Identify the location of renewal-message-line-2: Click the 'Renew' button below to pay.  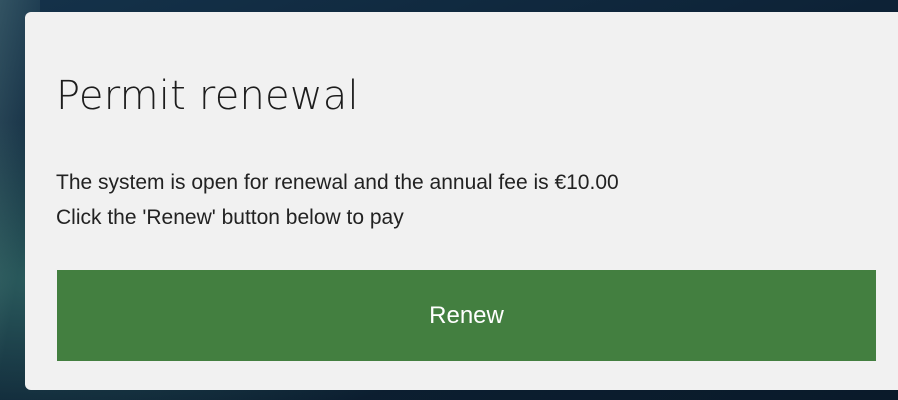
(230, 217).